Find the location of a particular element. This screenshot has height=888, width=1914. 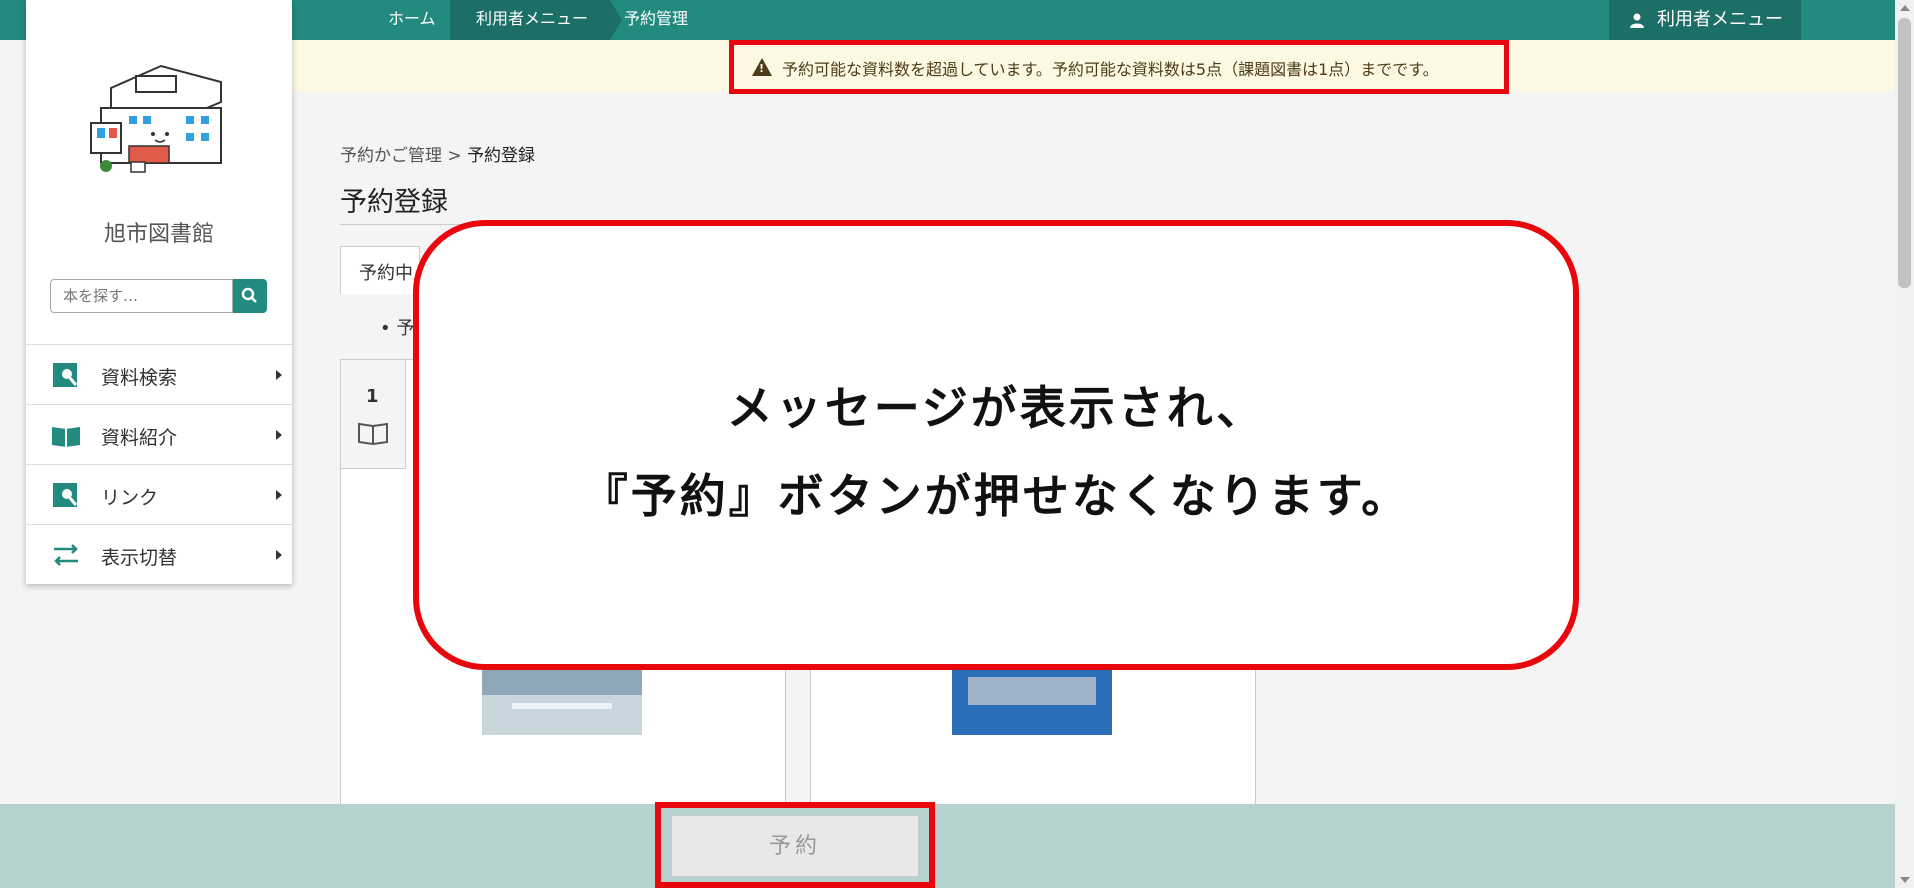

tab-reserved: 予約中 is located at coordinates (380, 270).